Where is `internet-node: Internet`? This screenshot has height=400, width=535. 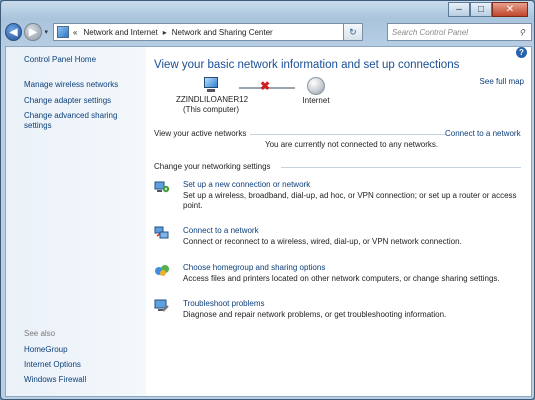 internet-node: Internet is located at coordinates (316, 91).